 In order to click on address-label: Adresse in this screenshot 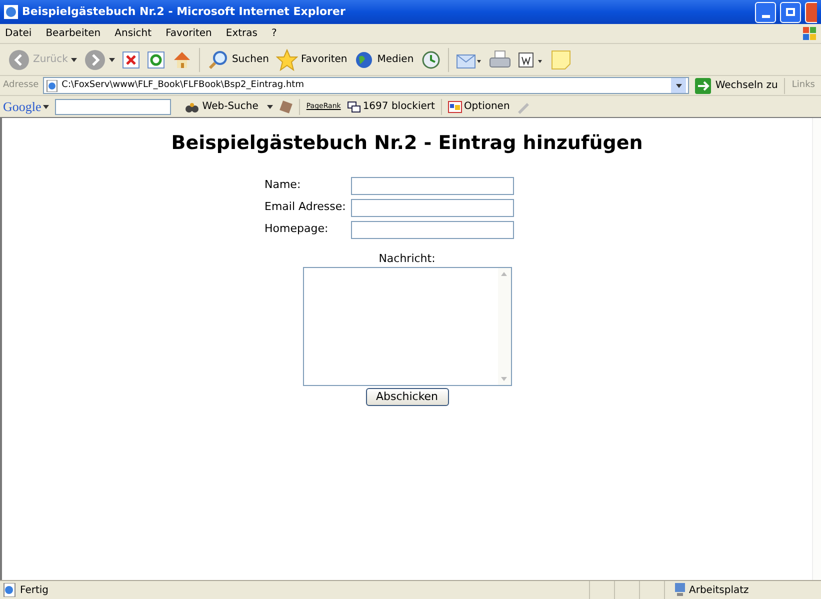, I will do `click(21, 85)`.